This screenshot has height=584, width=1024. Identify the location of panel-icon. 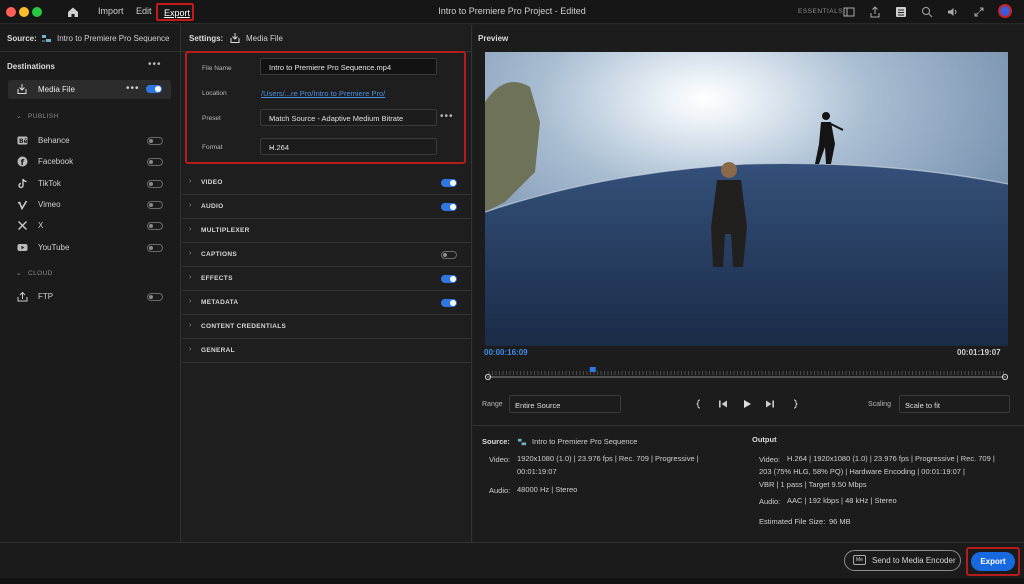
(849, 12).